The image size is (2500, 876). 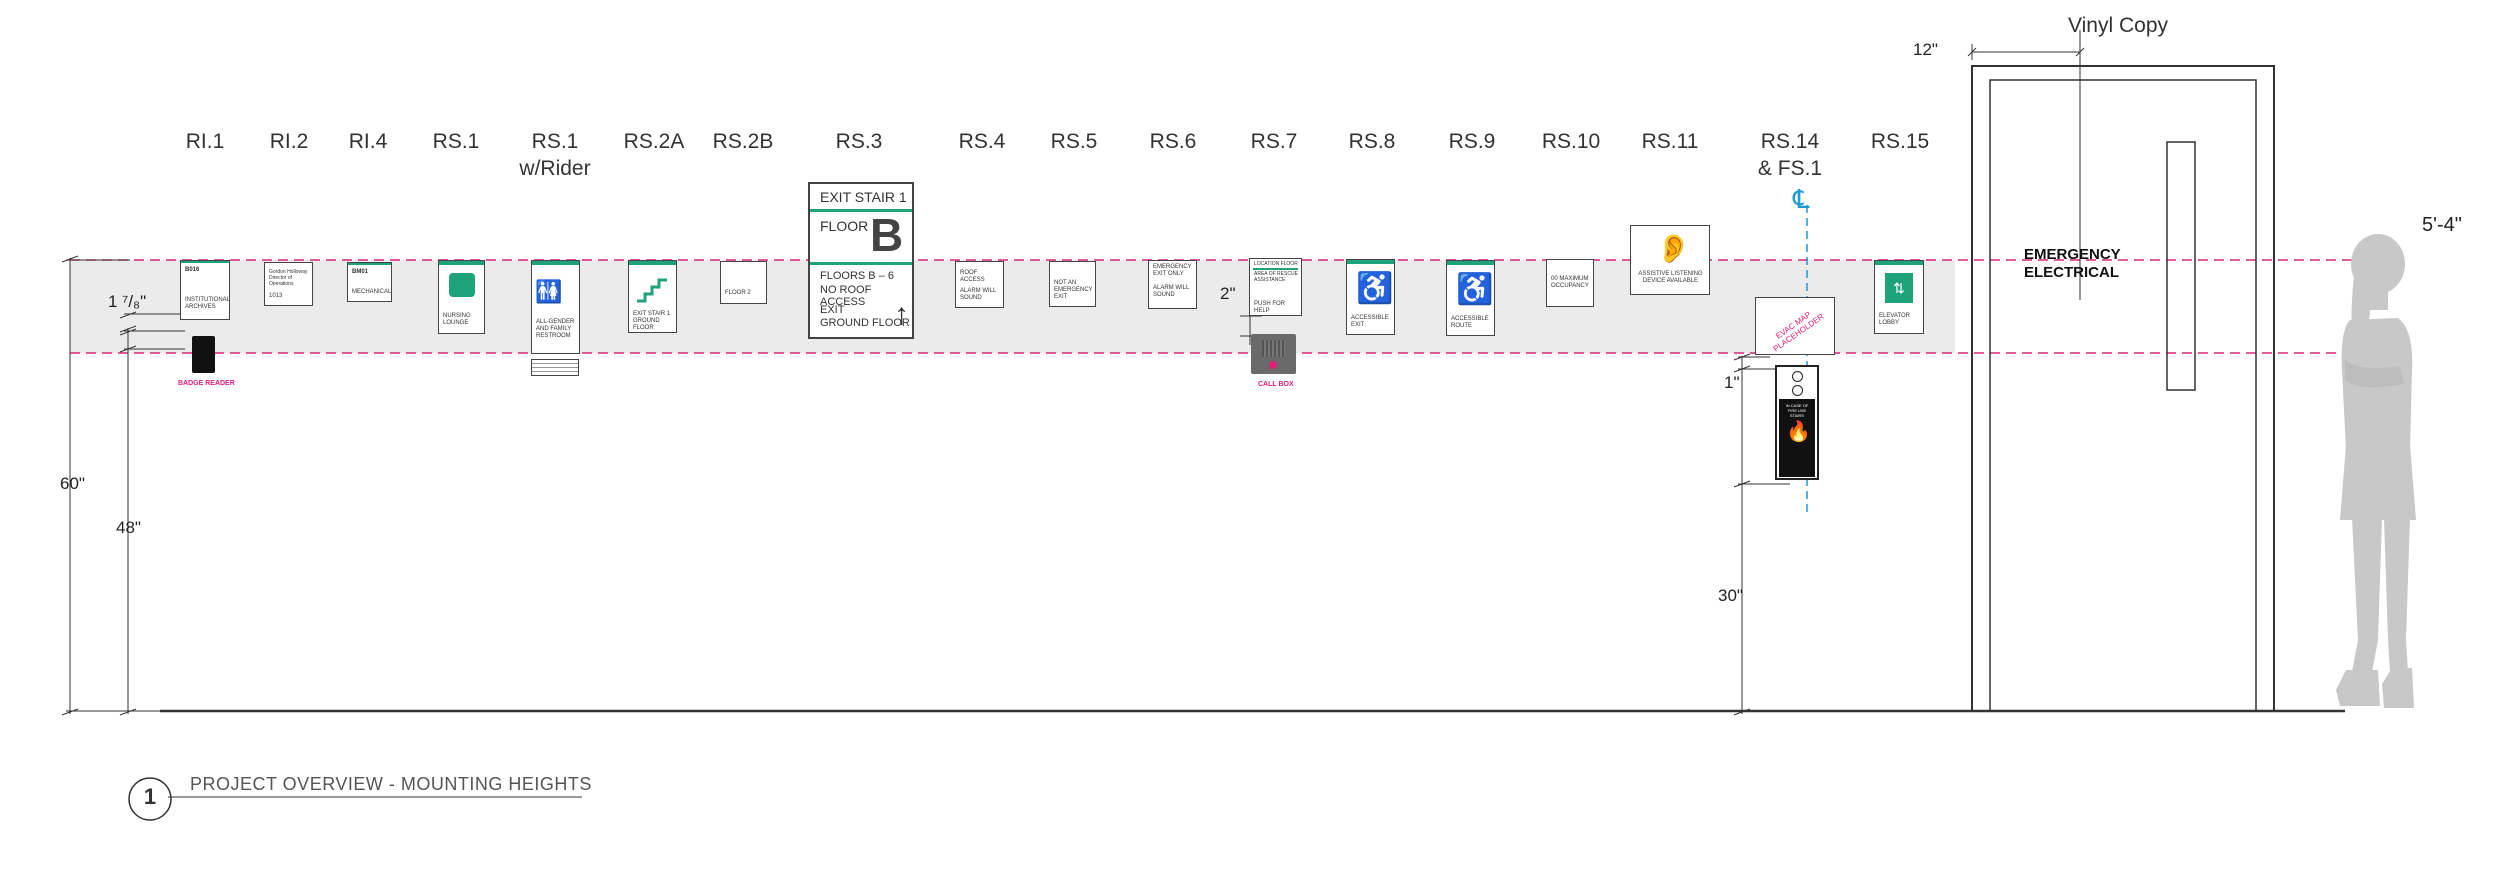 What do you see at coordinates (127, 301) in the screenshot?
I see `dim-1-7-8in: 1 ⁷/₈"` at bounding box center [127, 301].